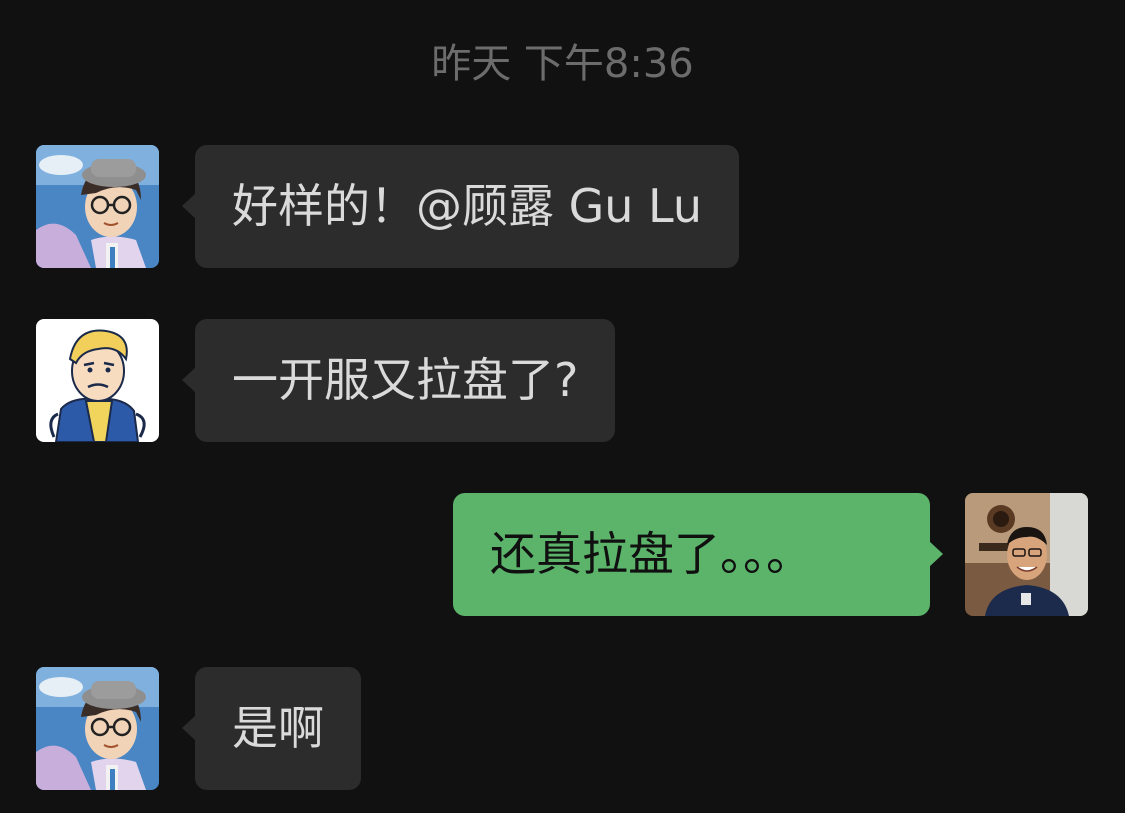  Describe the element at coordinates (691, 554) in the screenshot. I see `message-bubble: 还真拉盘了。。。` at that location.